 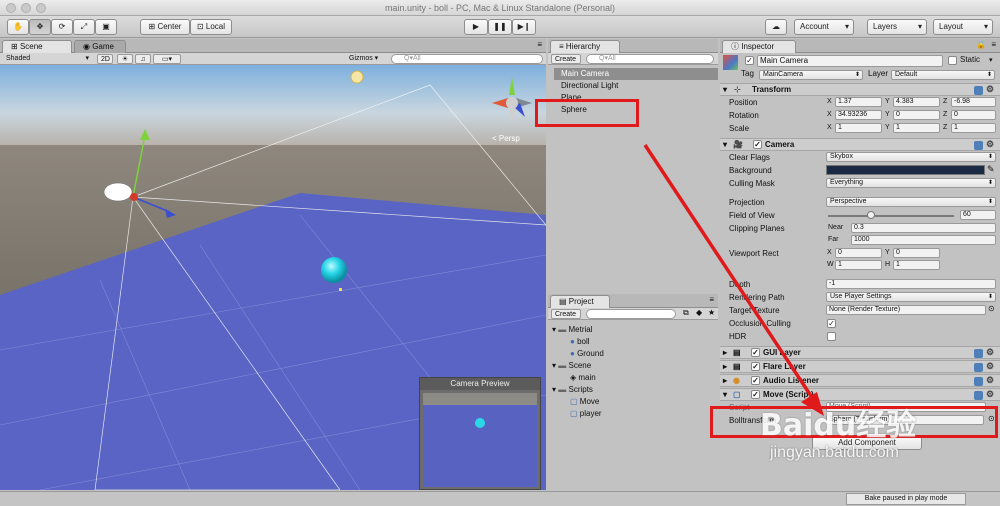 I want to click on layout-dropdown: Layout ▾, so click(x=963, y=27).